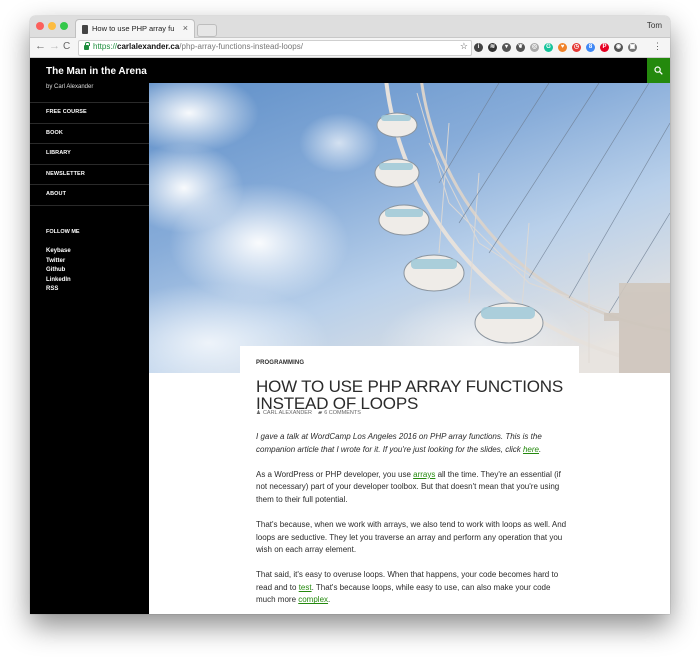 The image size is (700, 657). I want to click on site-header-bar, so click(409, 70).